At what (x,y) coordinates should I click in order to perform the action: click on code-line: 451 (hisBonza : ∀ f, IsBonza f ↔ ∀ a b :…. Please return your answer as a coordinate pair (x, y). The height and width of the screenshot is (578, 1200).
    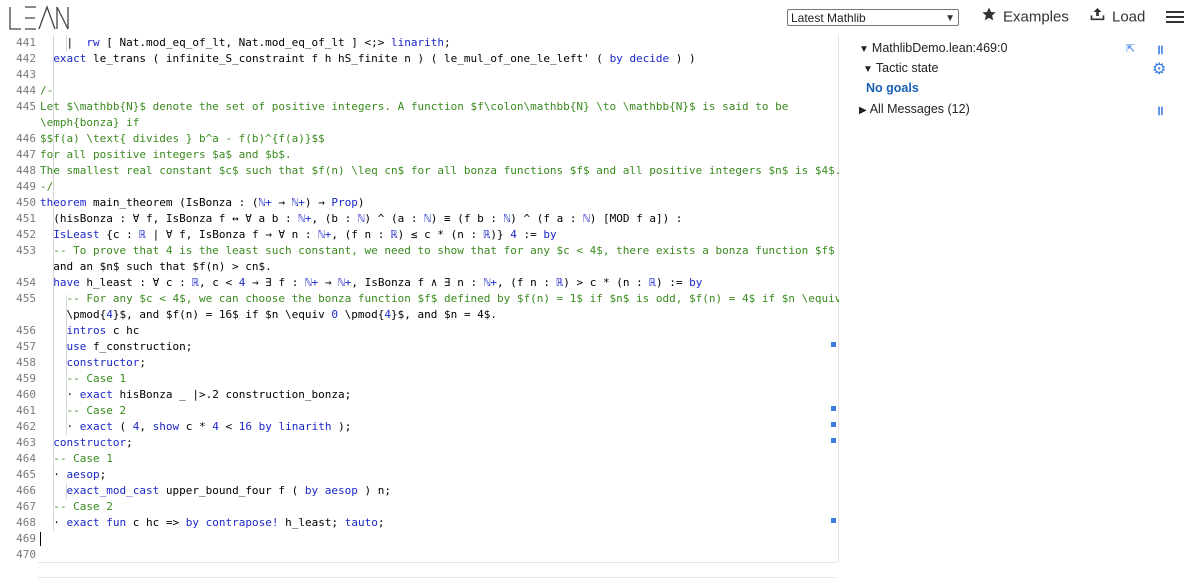
    Looking at the image, I should click on (419, 219).